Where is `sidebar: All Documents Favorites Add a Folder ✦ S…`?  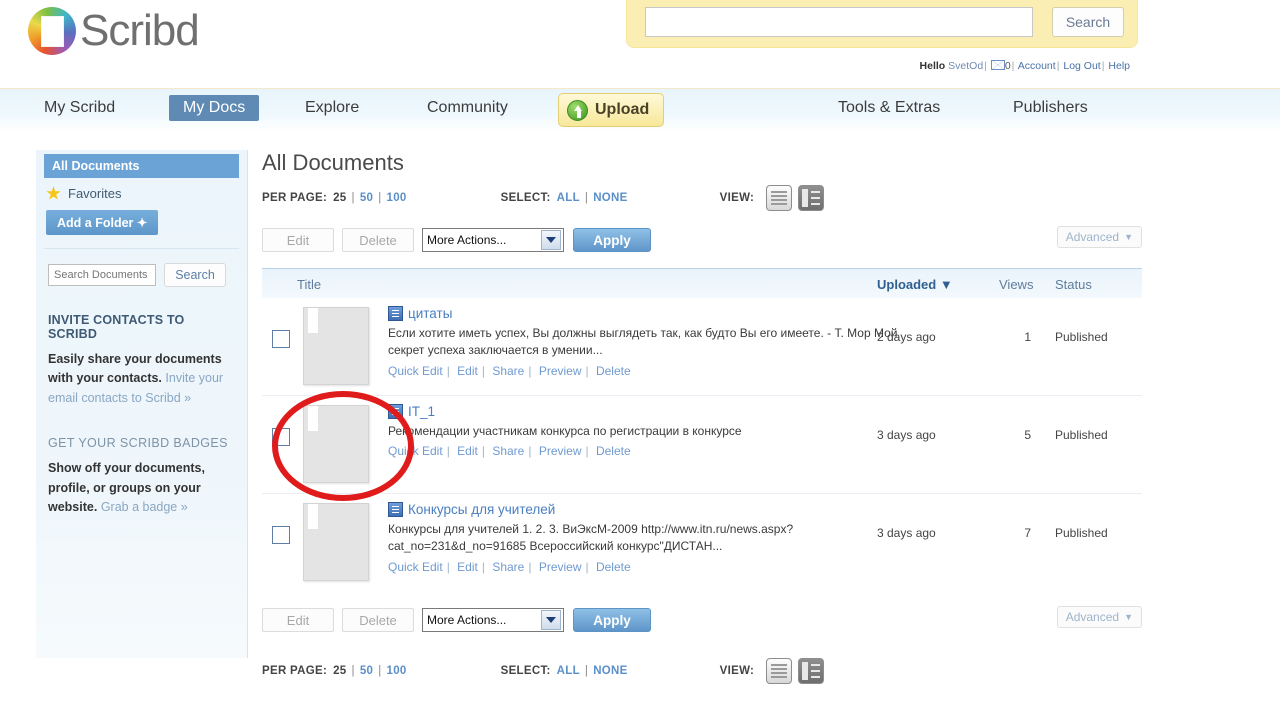
sidebar: All Documents Favorites Add a Folder ✦ S… is located at coordinates (142, 404).